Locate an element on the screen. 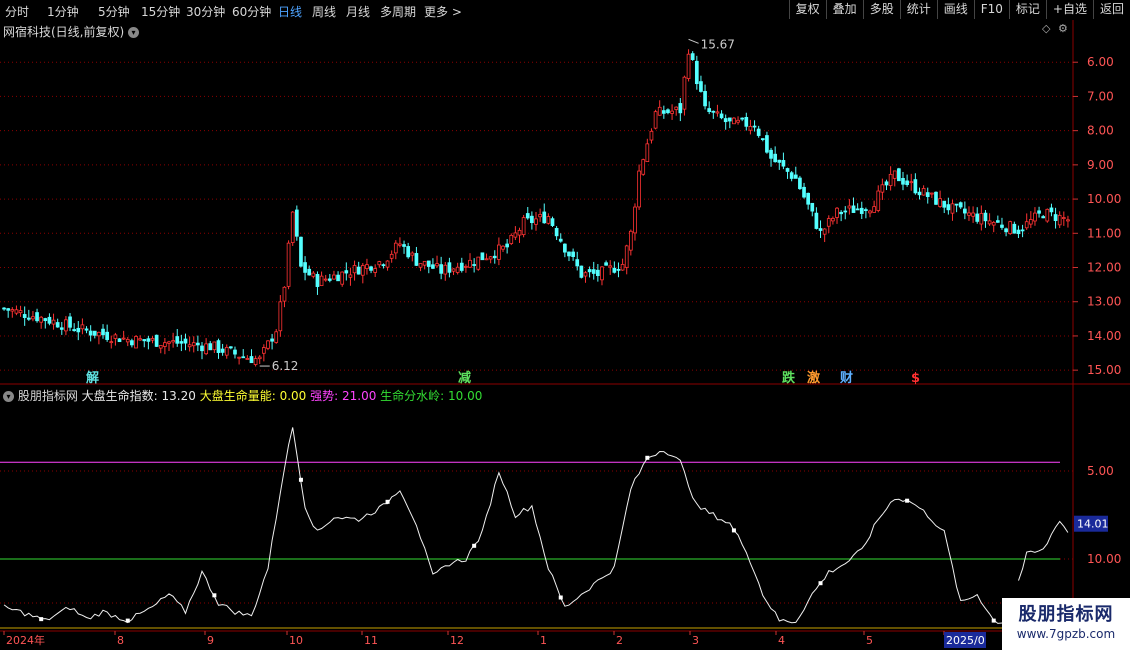 The image size is (1130, 650). time-tick-label: 1 is located at coordinates (543, 640).